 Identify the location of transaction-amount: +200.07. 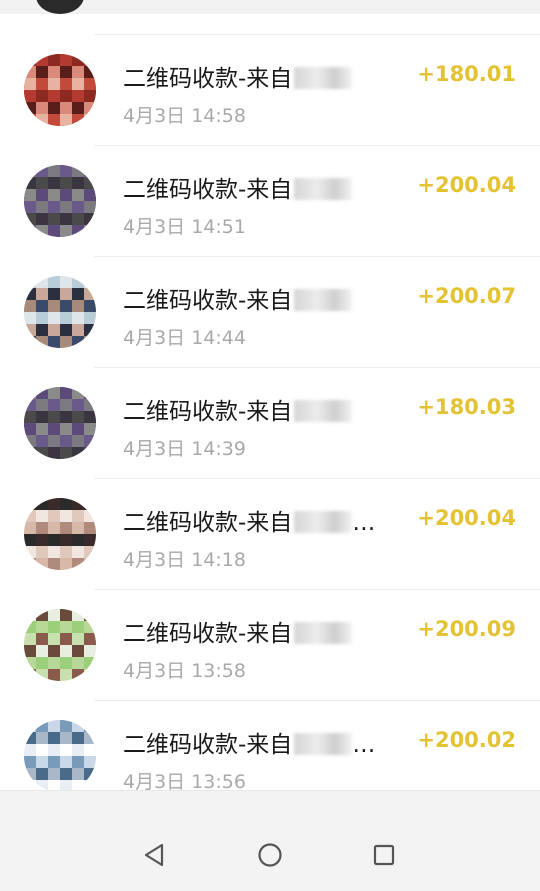
(466, 296).